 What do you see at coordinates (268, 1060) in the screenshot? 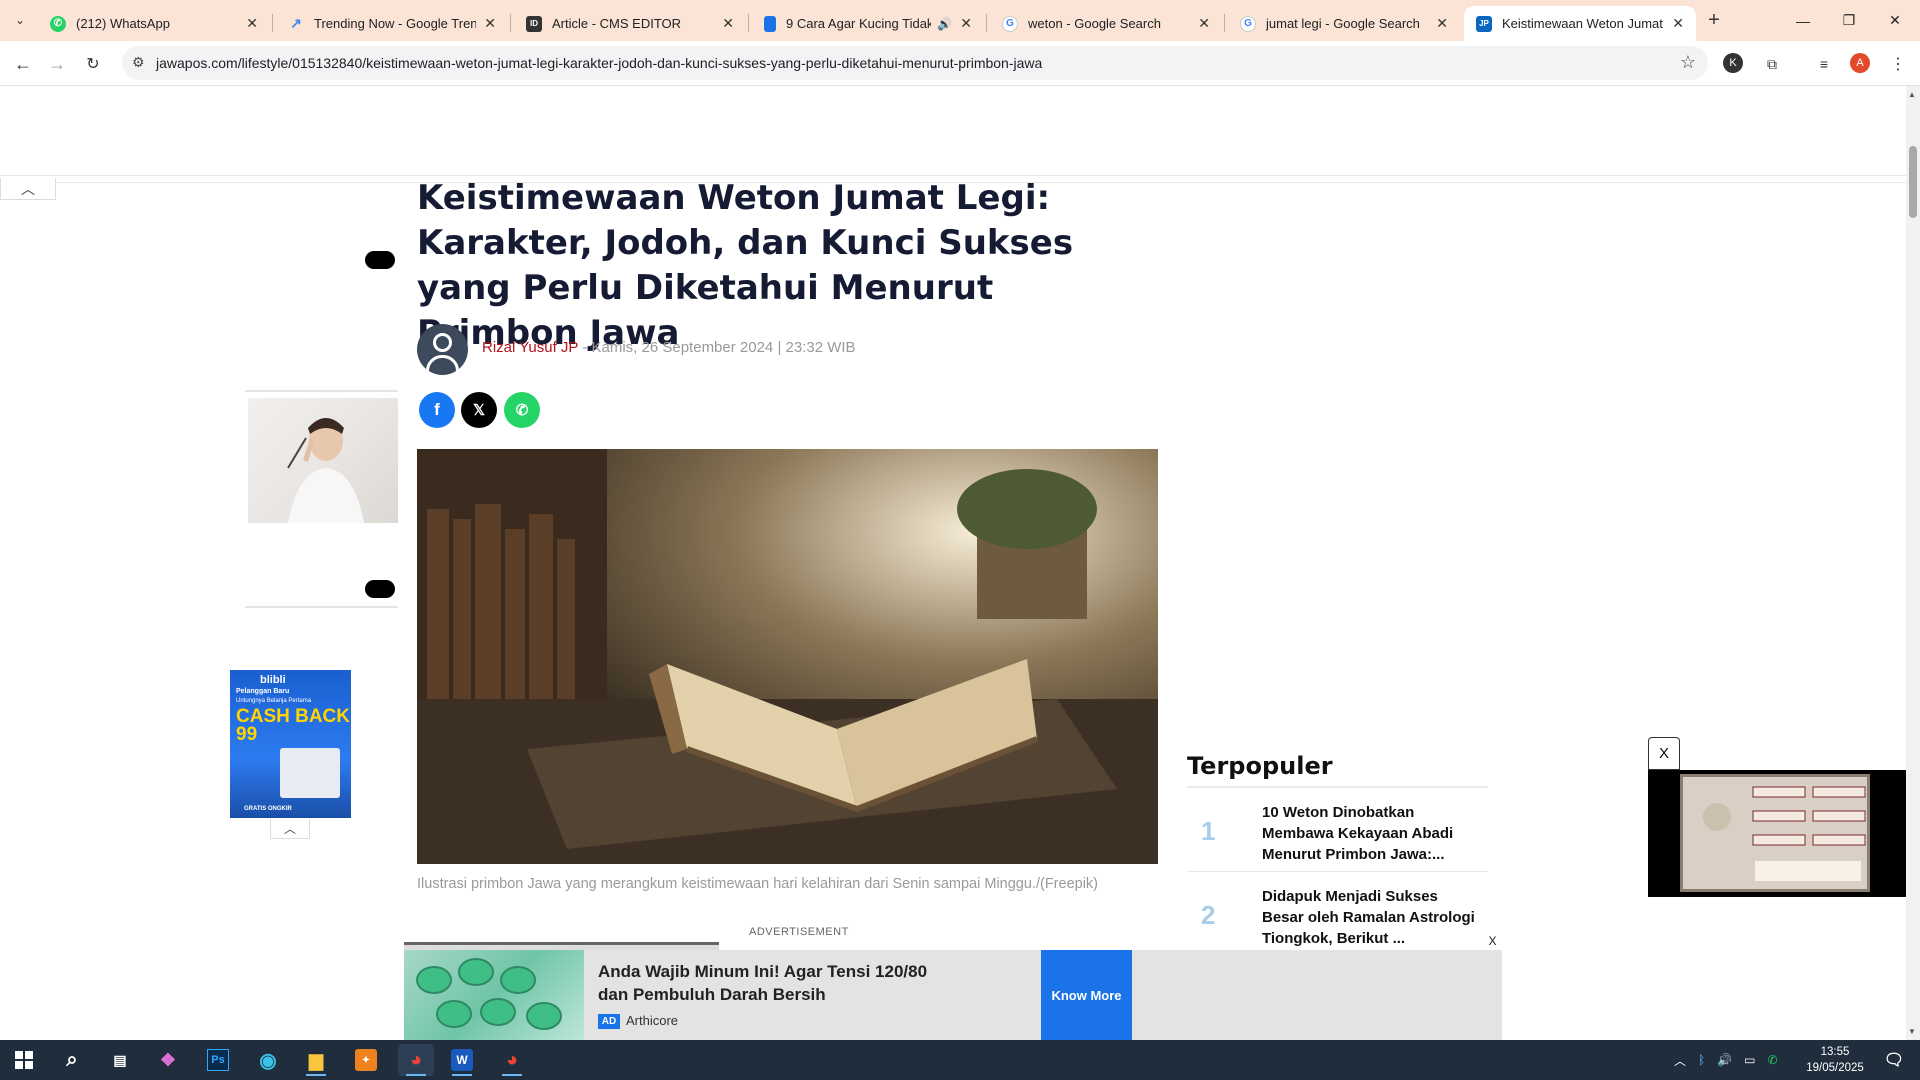
I see `edge-icon: ◉` at bounding box center [268, 1060].